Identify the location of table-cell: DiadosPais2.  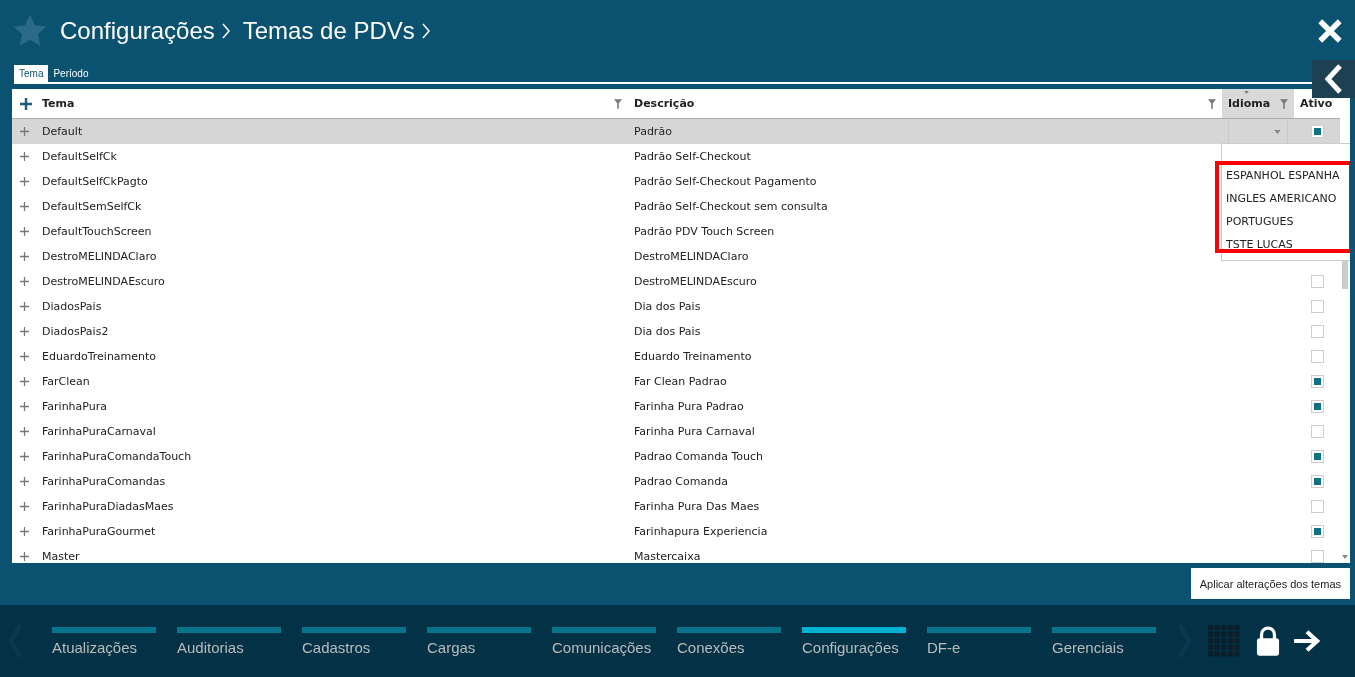
(75, 331).